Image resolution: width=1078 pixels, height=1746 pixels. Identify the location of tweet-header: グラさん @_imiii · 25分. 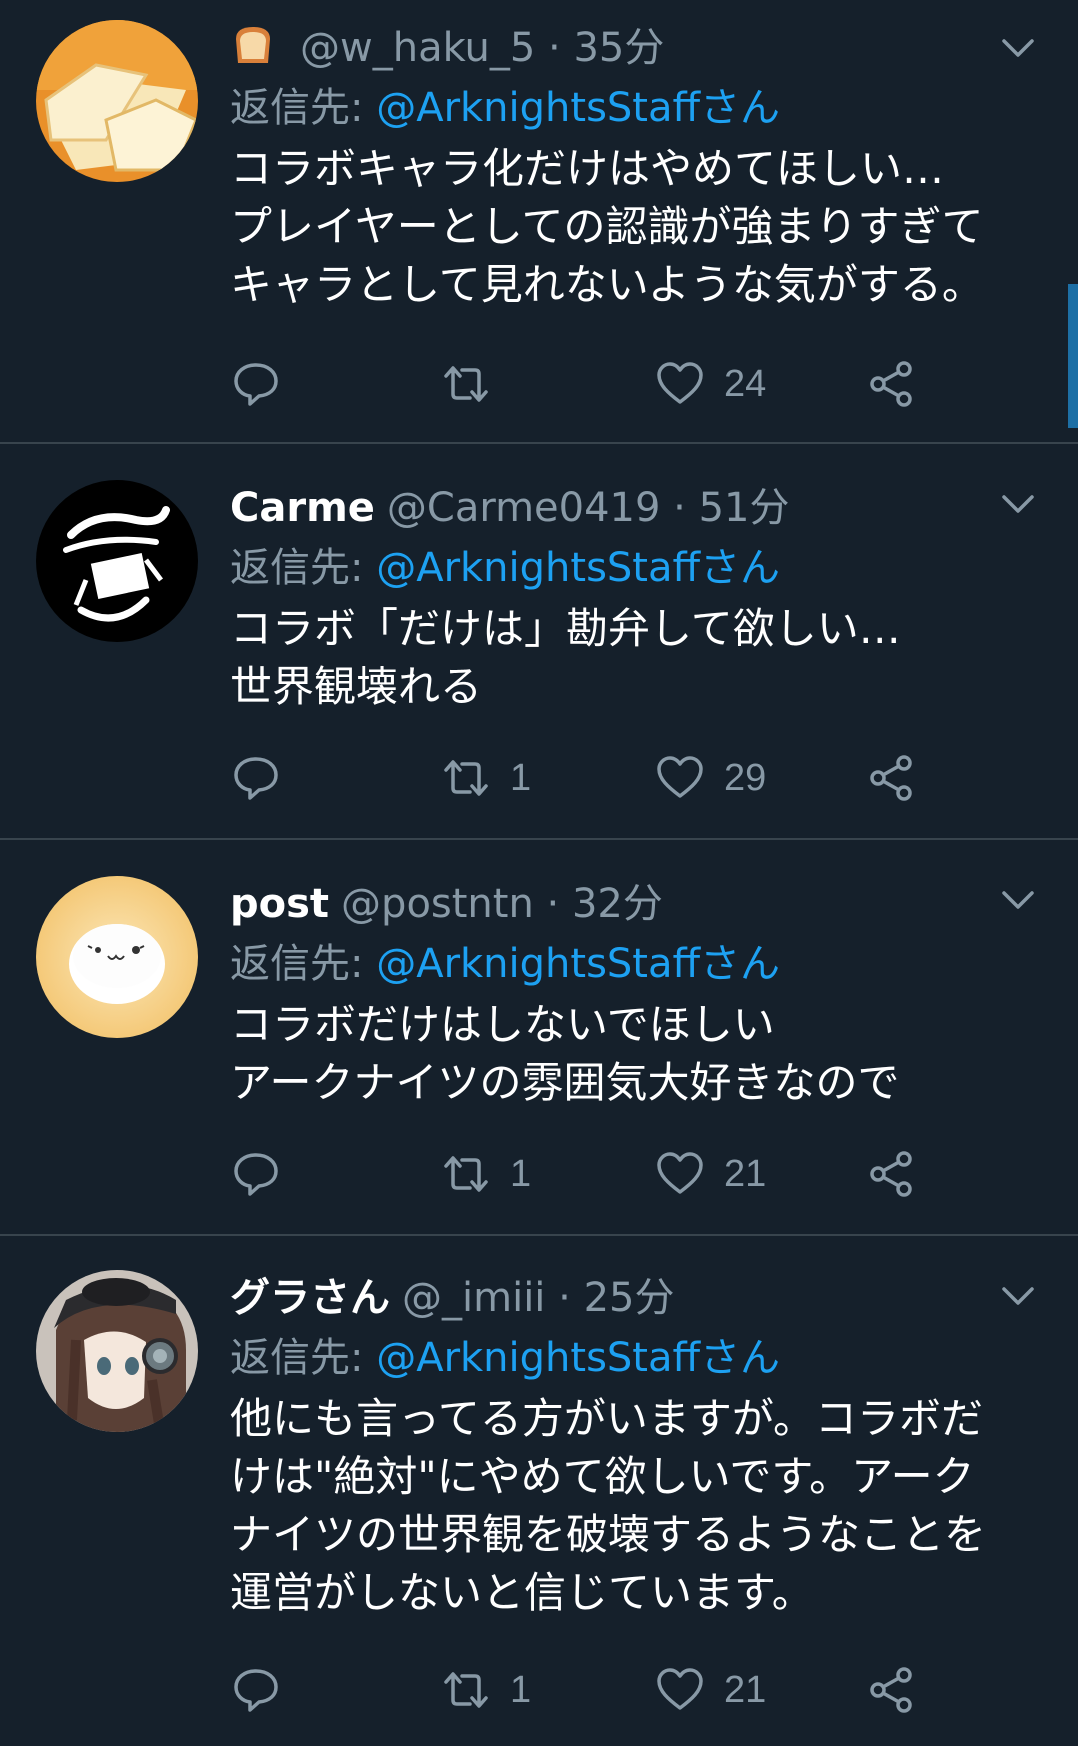
(635, 1298).